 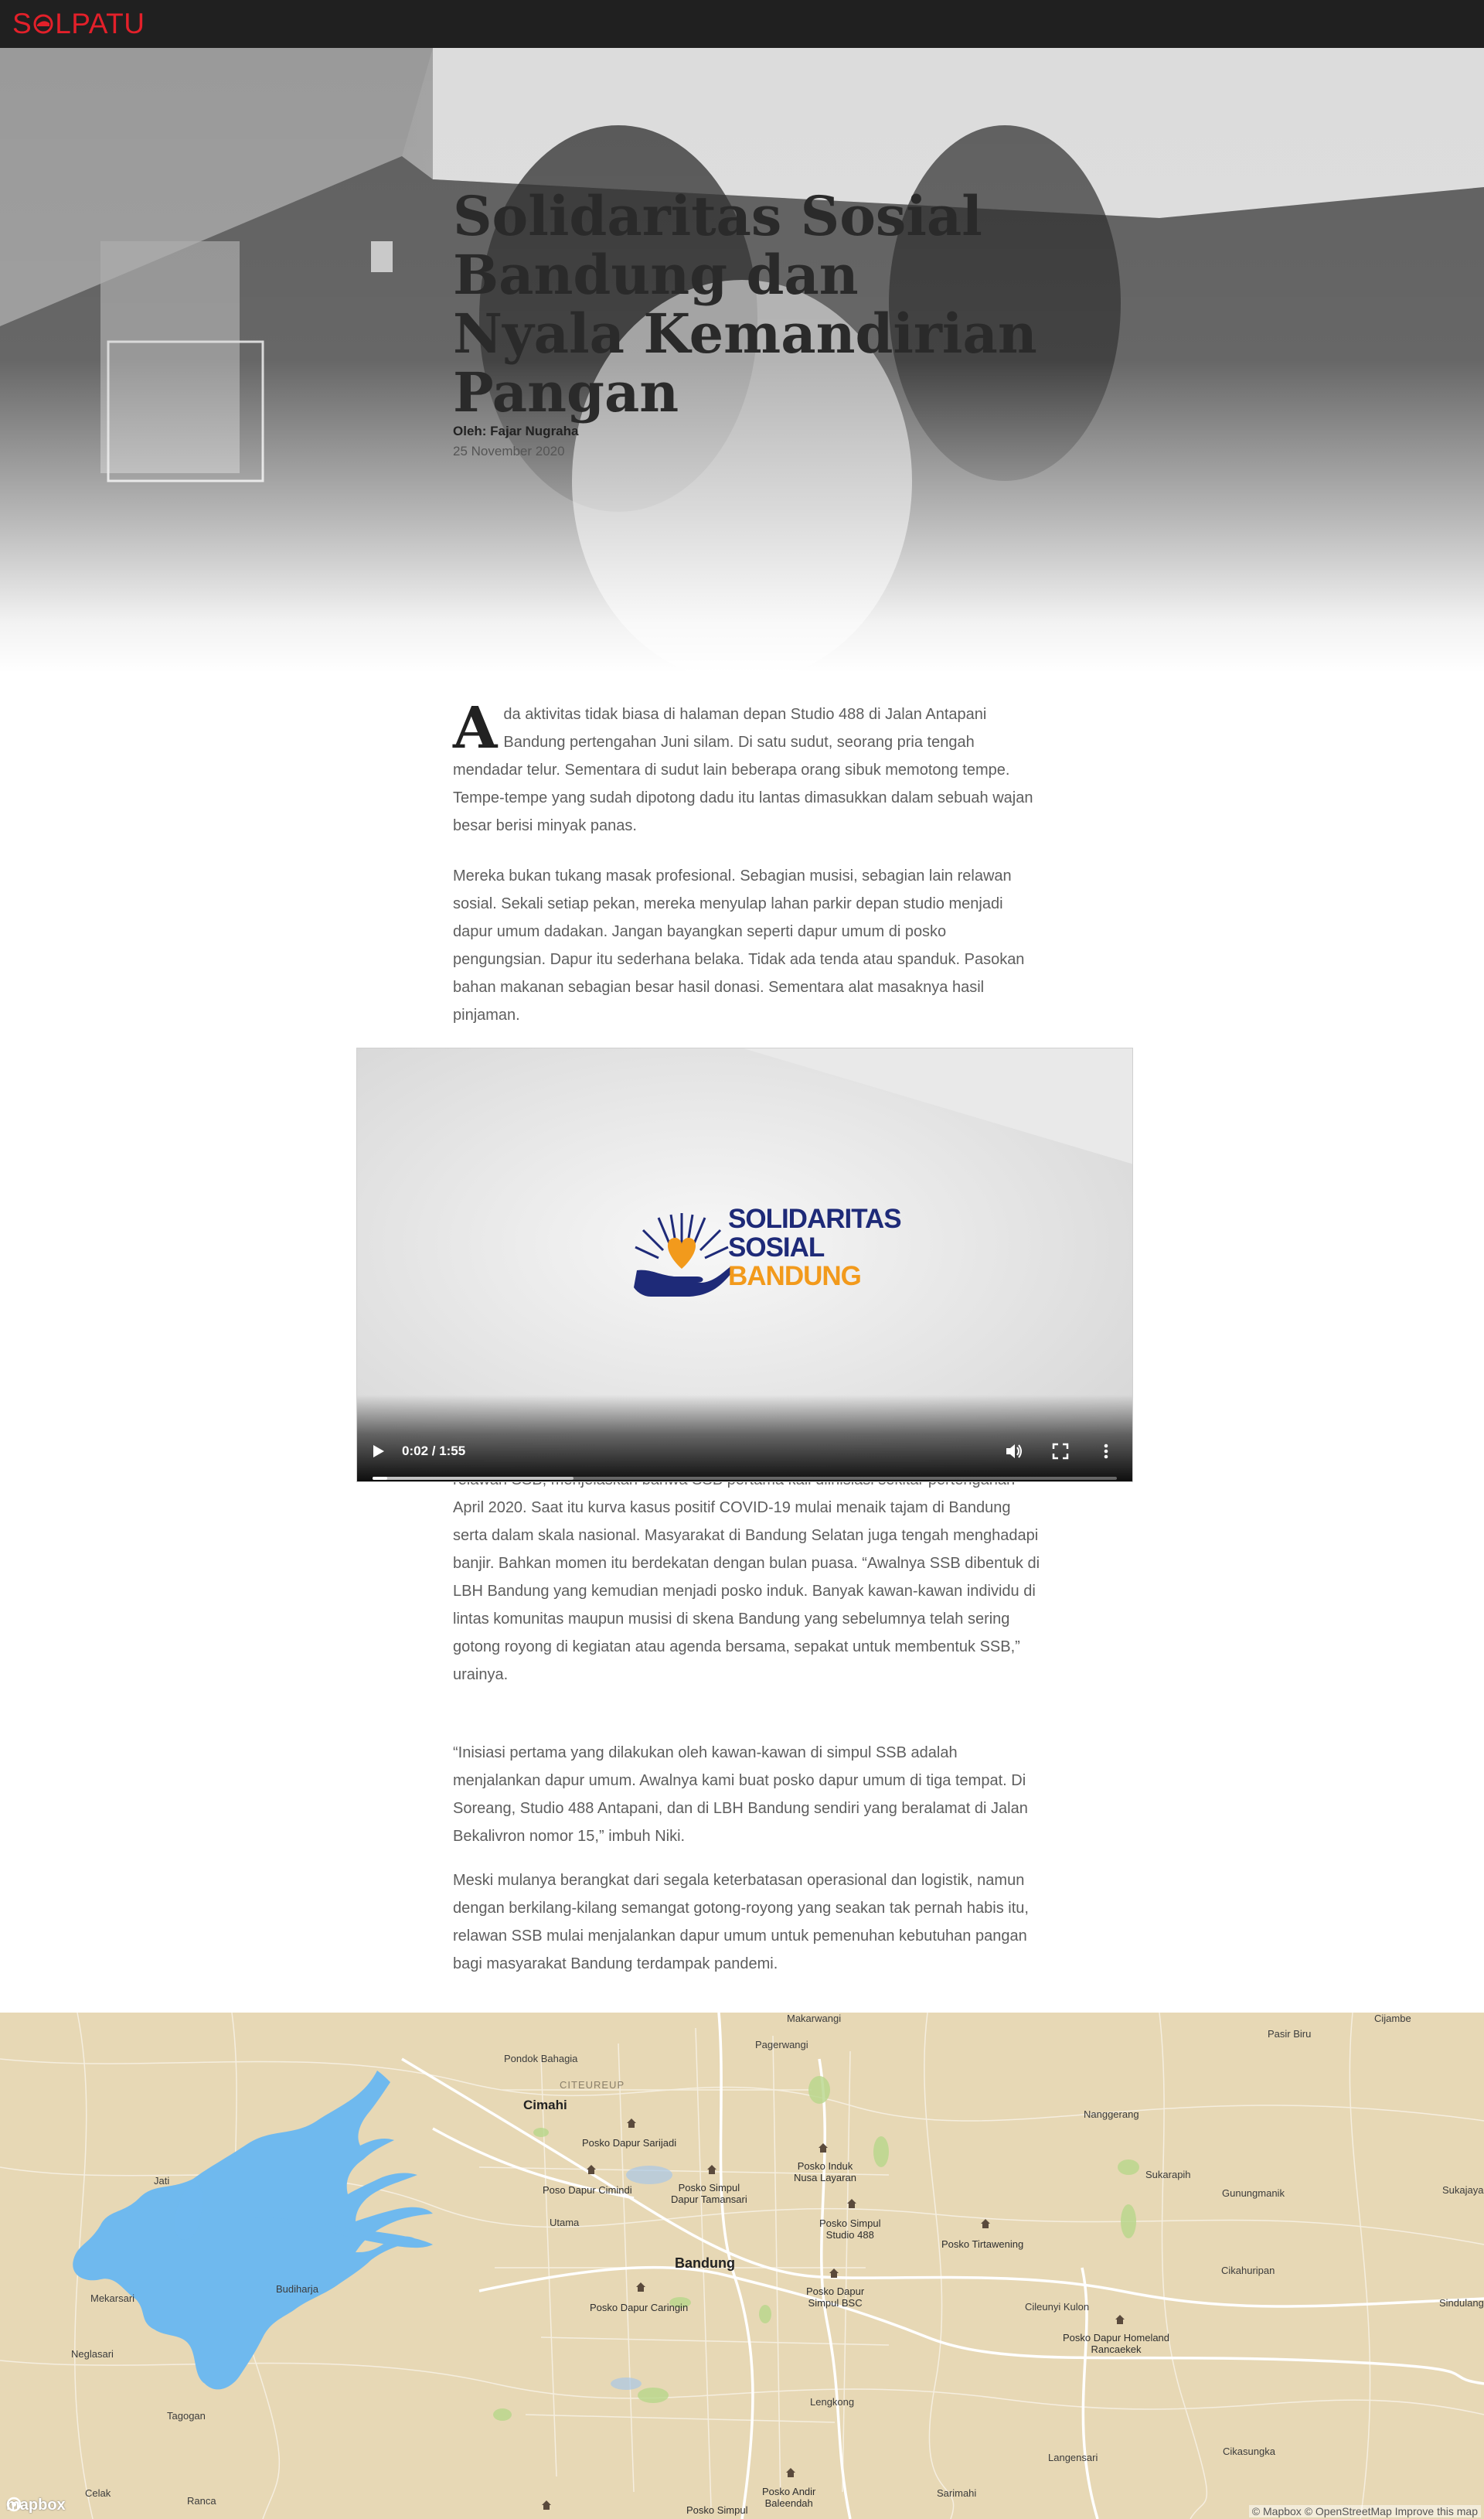 I want to click on posko-label-bsc-line-2: Simpul BSC, so click(x=835, y=2303).